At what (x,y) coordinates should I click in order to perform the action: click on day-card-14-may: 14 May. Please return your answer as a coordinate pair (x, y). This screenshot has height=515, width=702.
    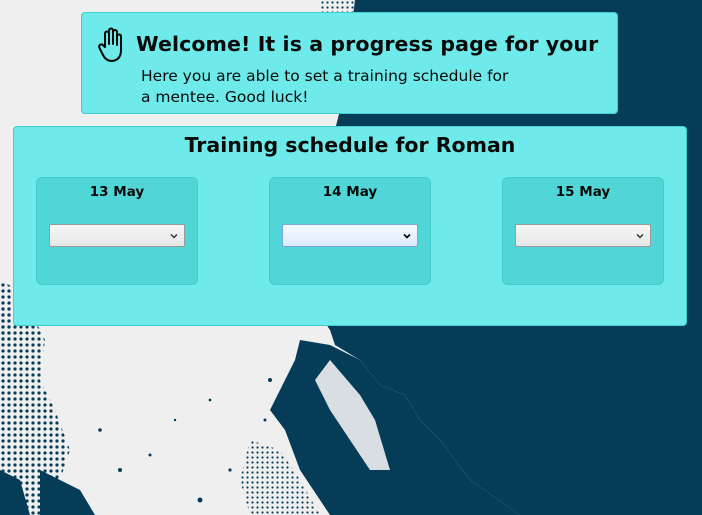
    Looking at the image, I should click on (350, 231).